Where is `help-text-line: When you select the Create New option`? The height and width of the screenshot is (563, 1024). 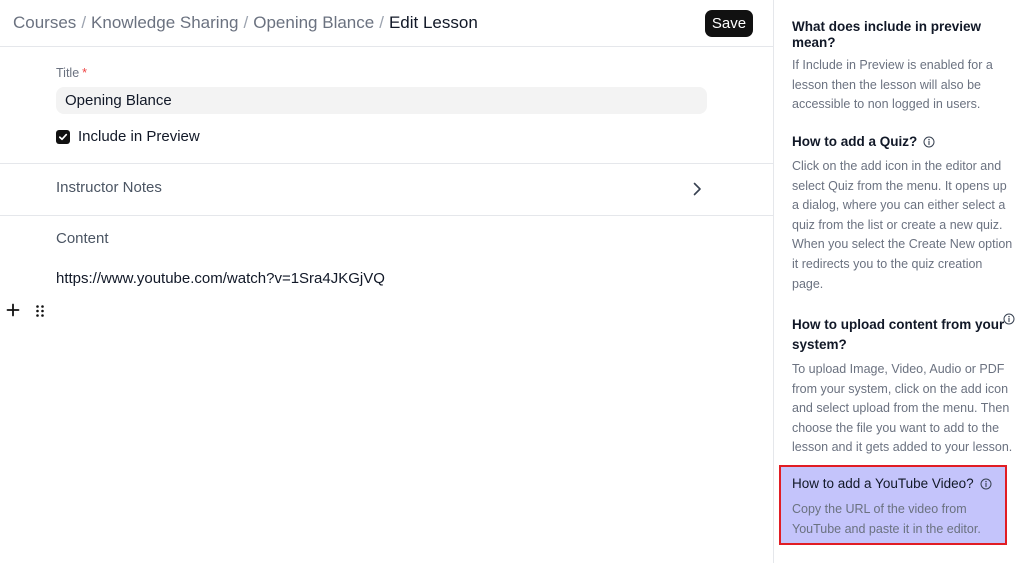 help-text-line: When you select the Create New option is located at coordinates (902, 244).